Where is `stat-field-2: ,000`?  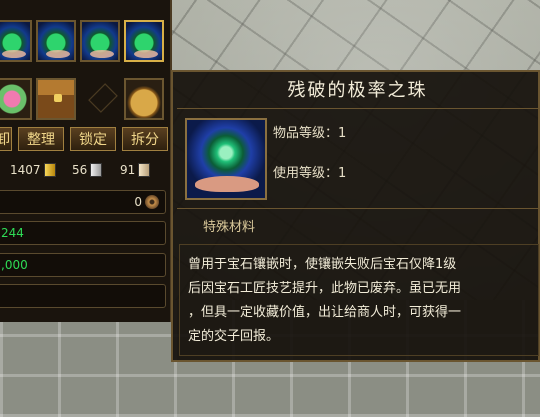 stat-field-2: ,000 is located at coordinates (83, 265).